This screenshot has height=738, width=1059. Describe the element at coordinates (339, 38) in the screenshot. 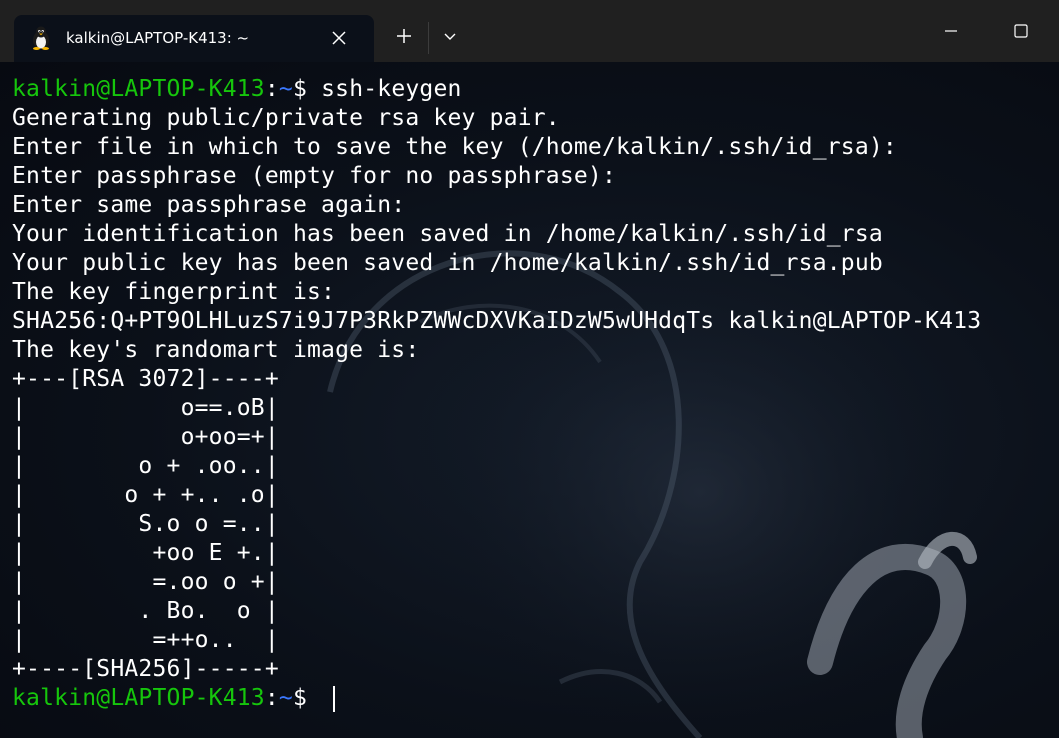

I see `close-icon` at that location.